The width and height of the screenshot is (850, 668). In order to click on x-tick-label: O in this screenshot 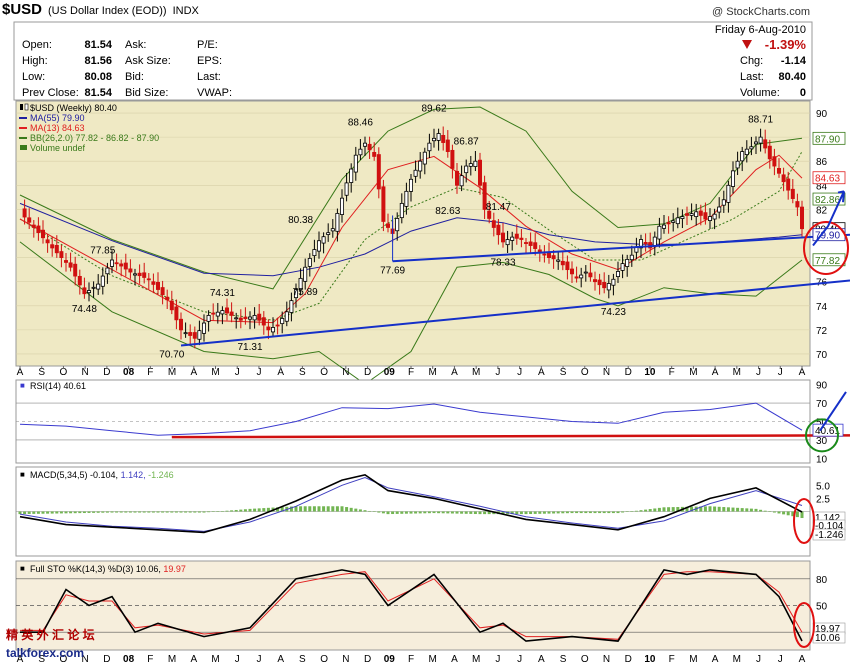, I will do `click(324, 659)`.